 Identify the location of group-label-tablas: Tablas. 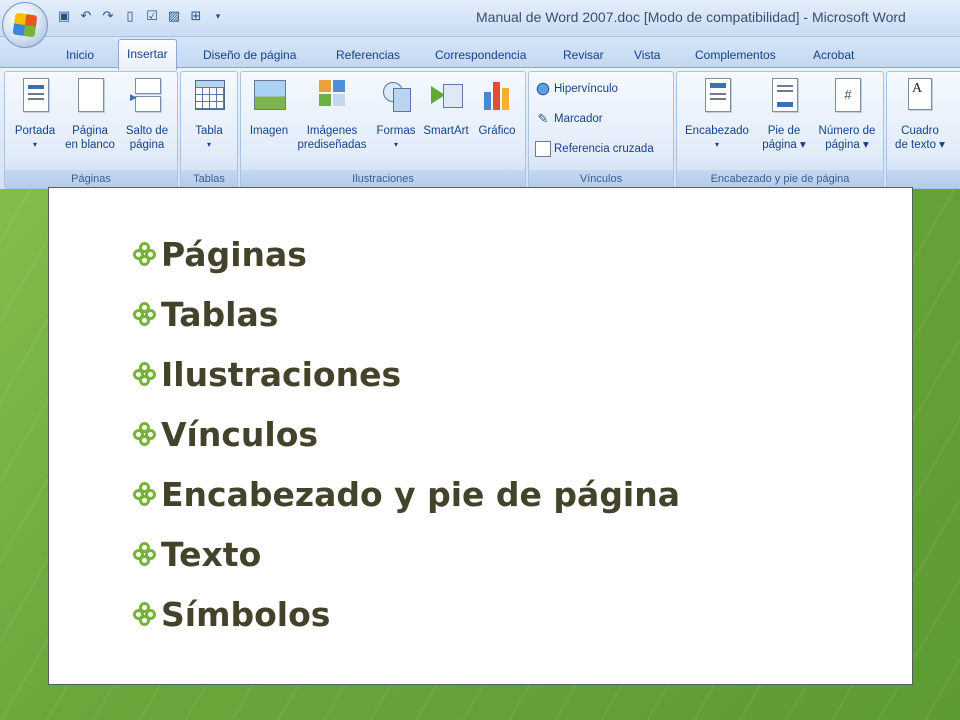
(209, 179).